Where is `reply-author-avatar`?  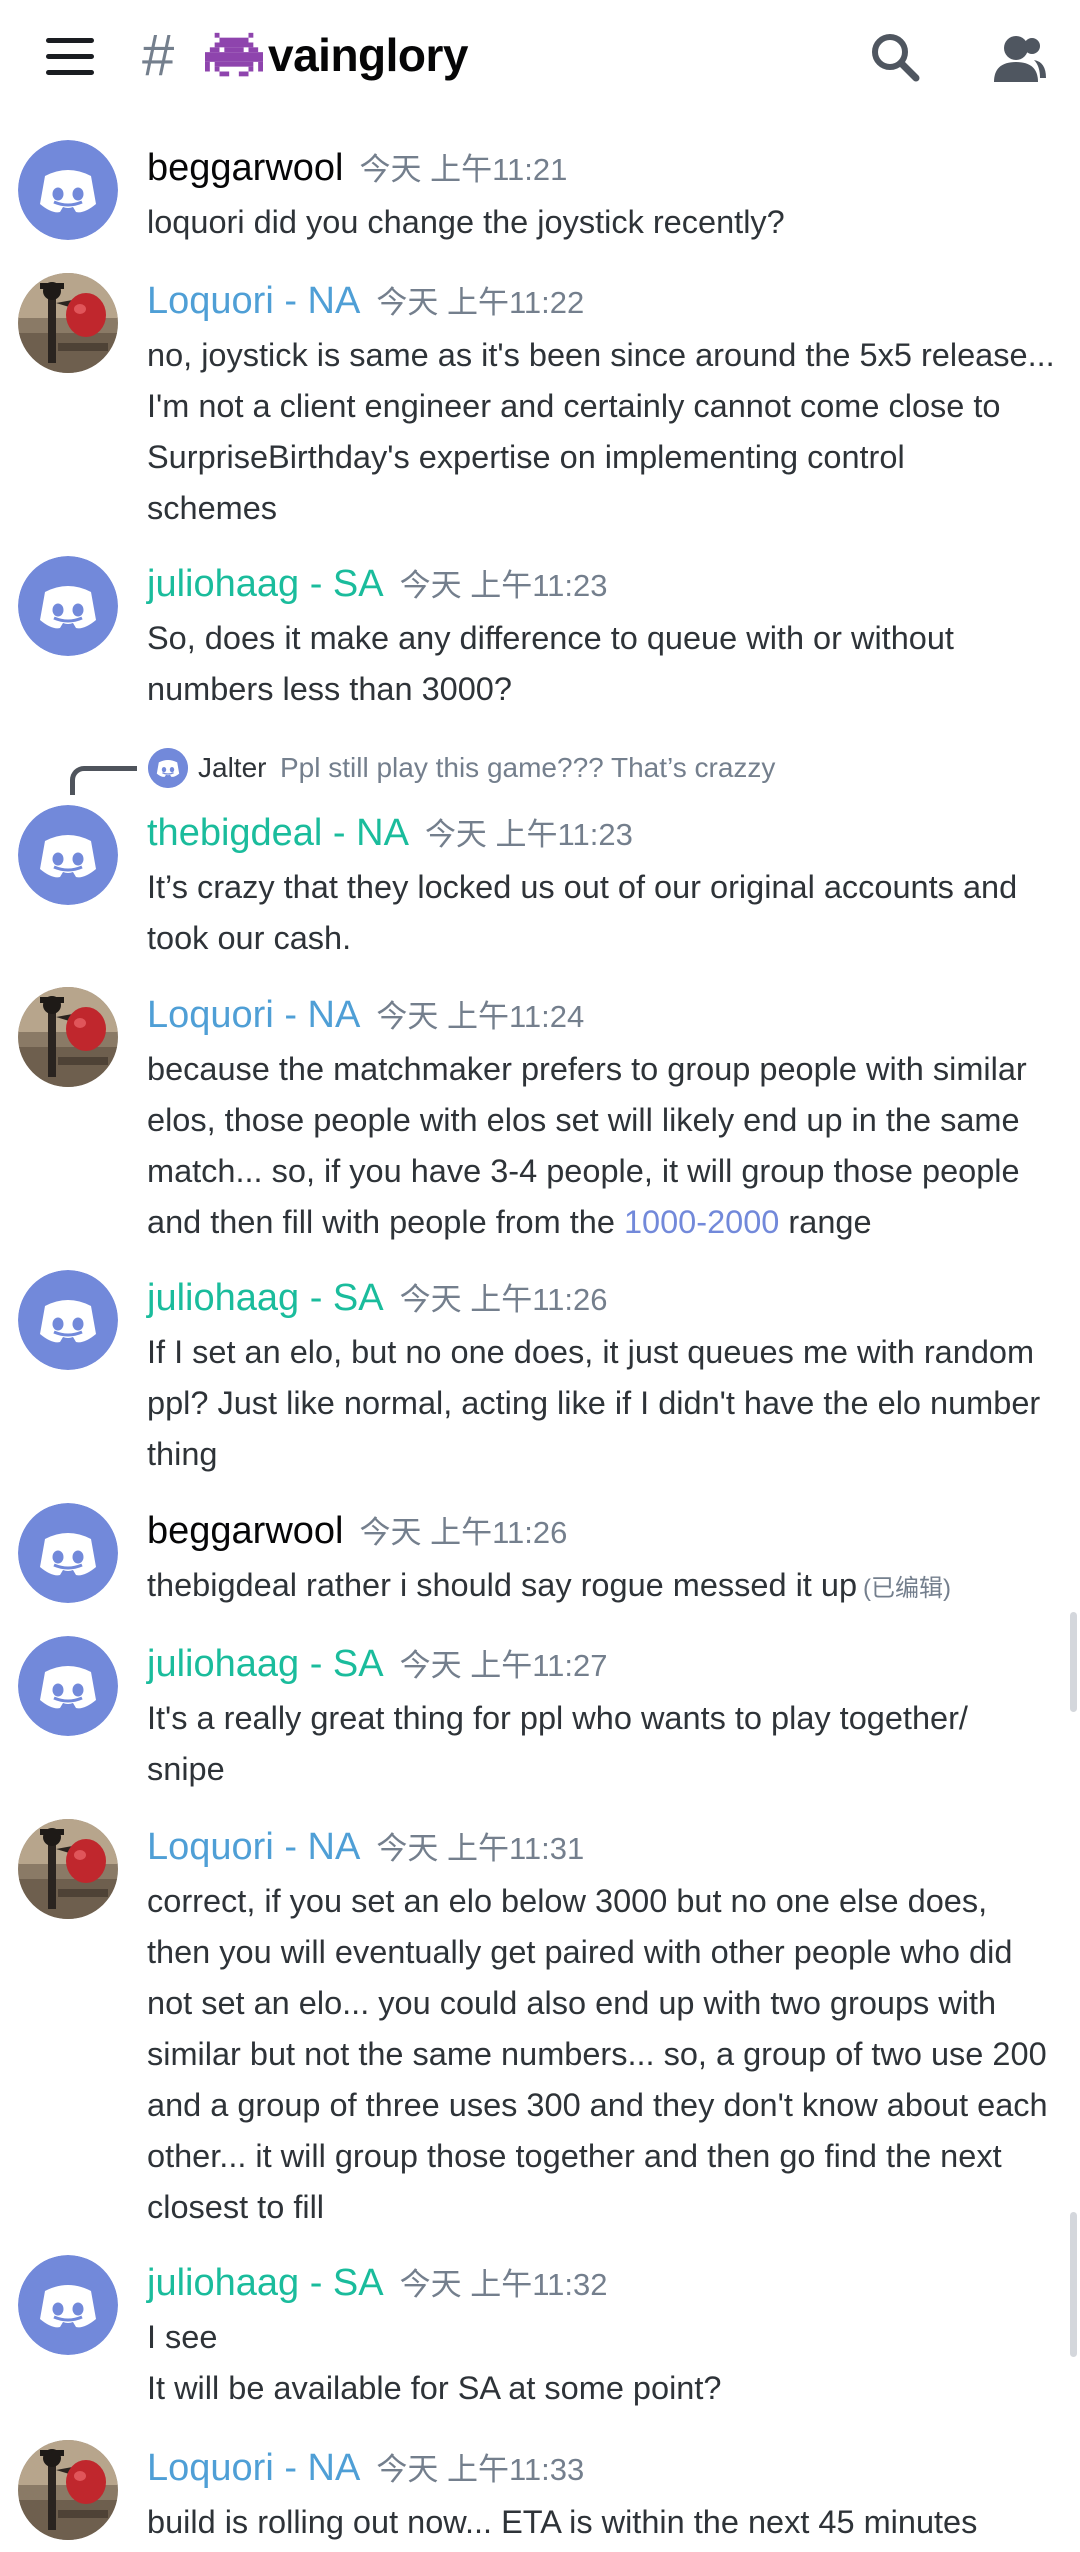
reply-author-avatar is located at coordinates (168, 768).